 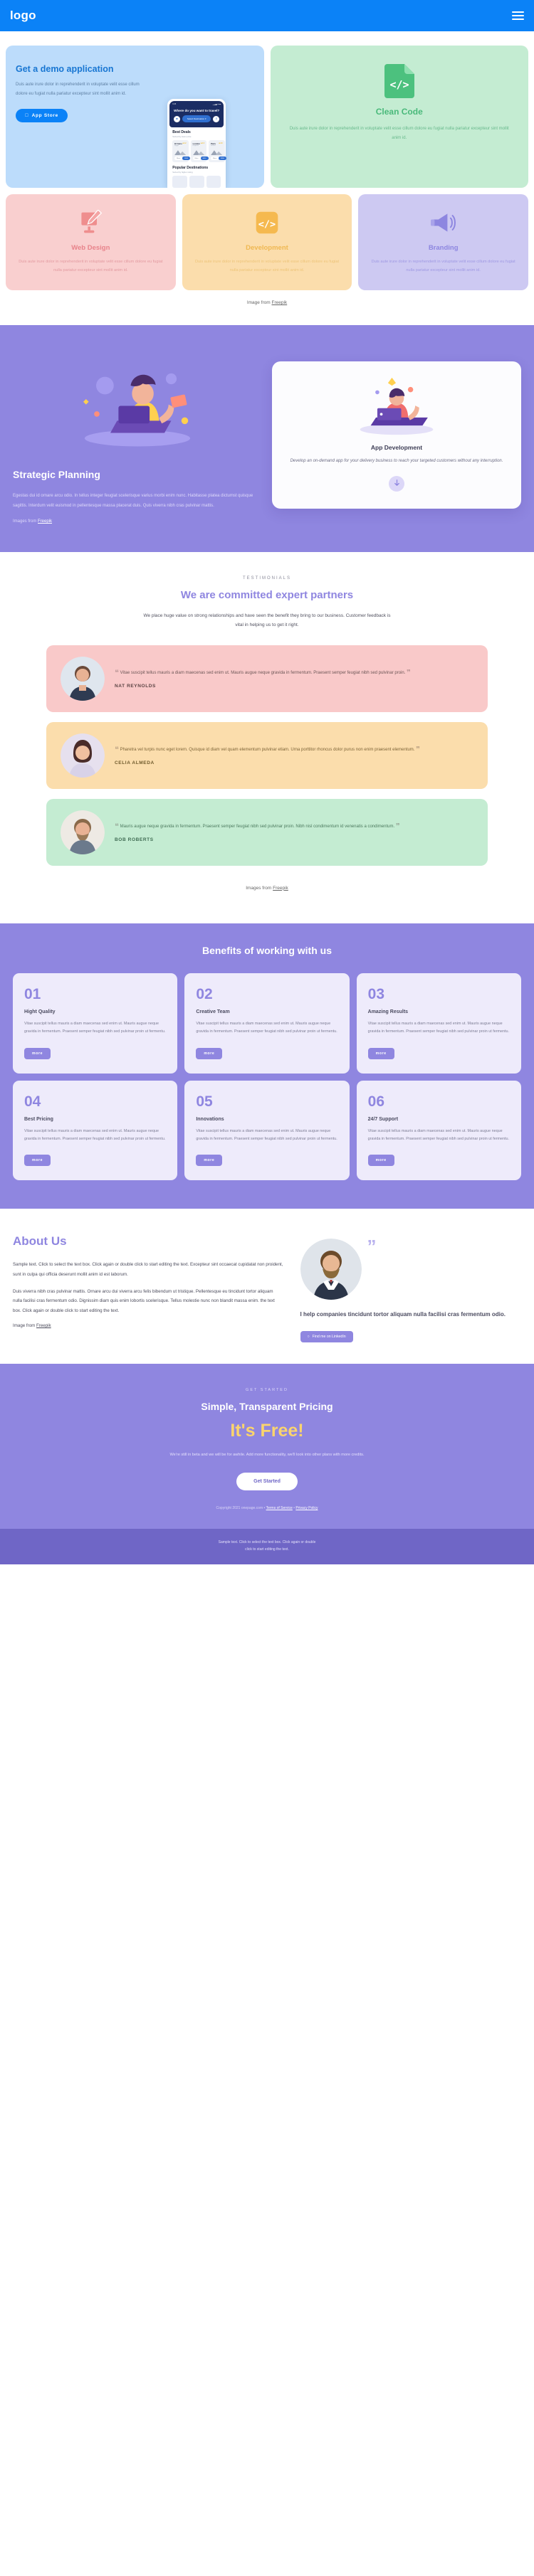 I want to click on about-credit: Image from Freepik, so click(x=148, y=1325).